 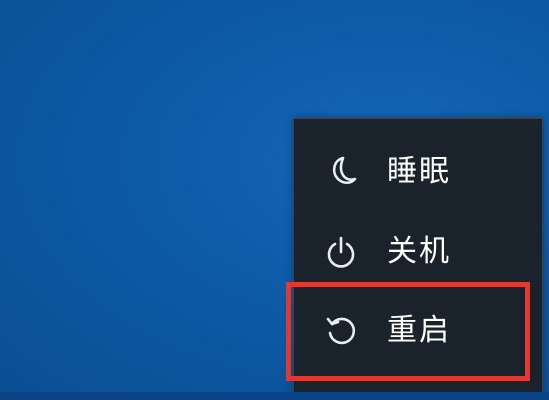 I want to click on moon-icon, so click(x=341, y=172).